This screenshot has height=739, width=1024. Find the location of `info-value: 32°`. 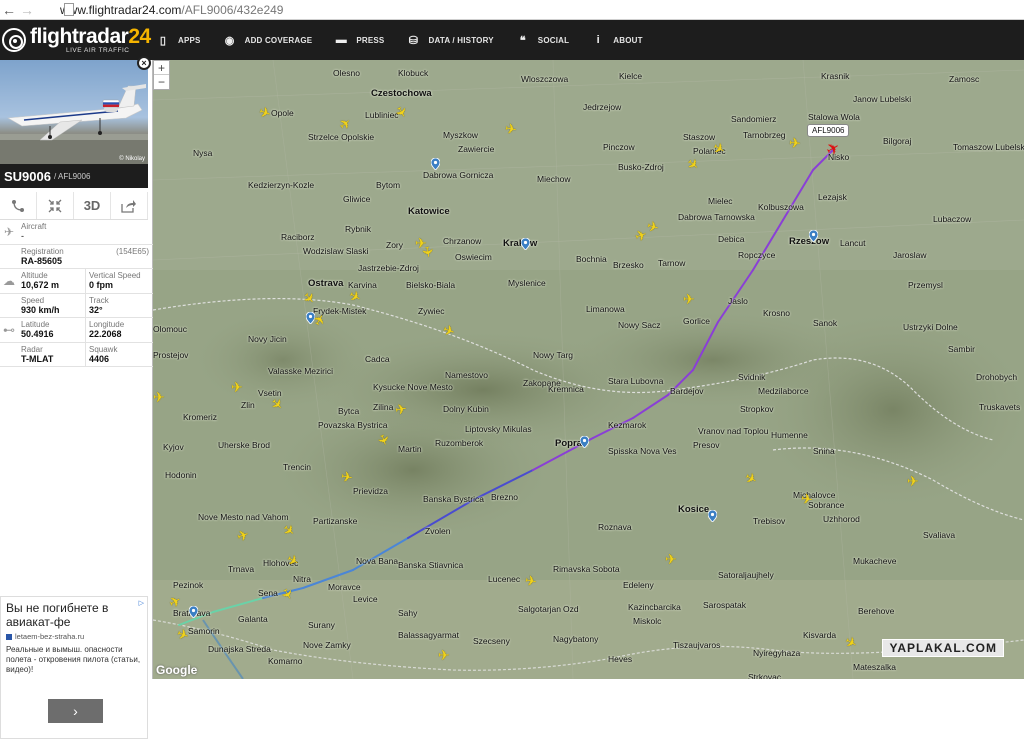

info-value: 32° is located at coordinates (96, 309).